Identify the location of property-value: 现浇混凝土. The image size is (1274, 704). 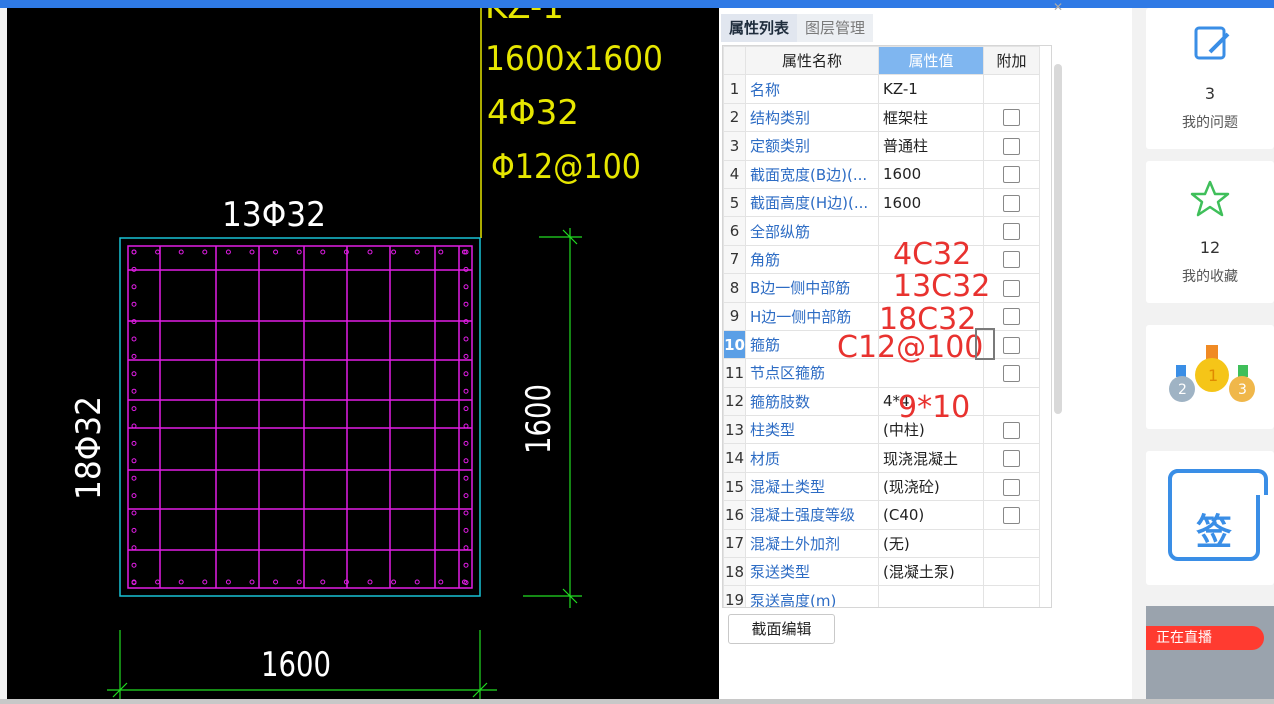
(931, 458).